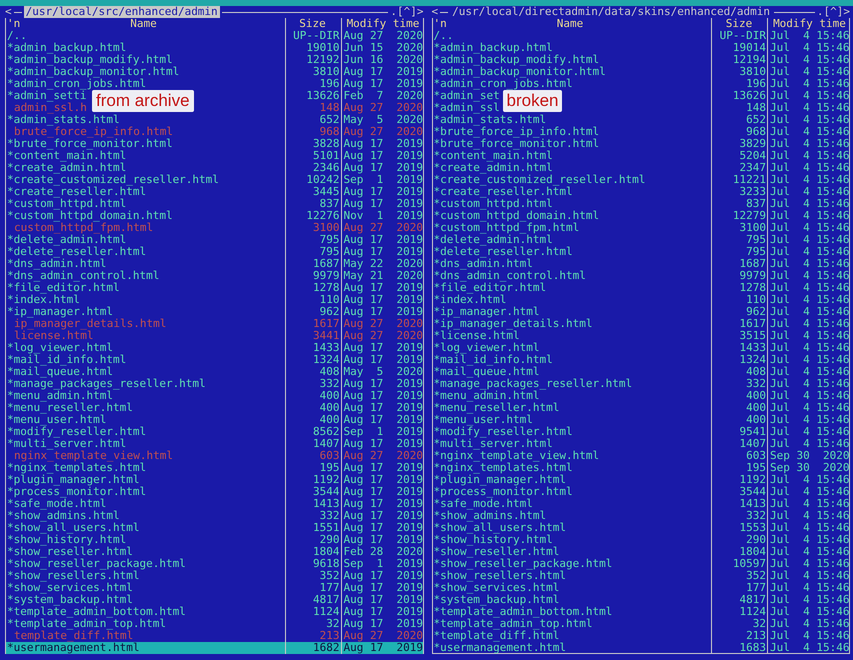  I want to click on file-name: *brute_force_ip_info.html, so click(517, 132).